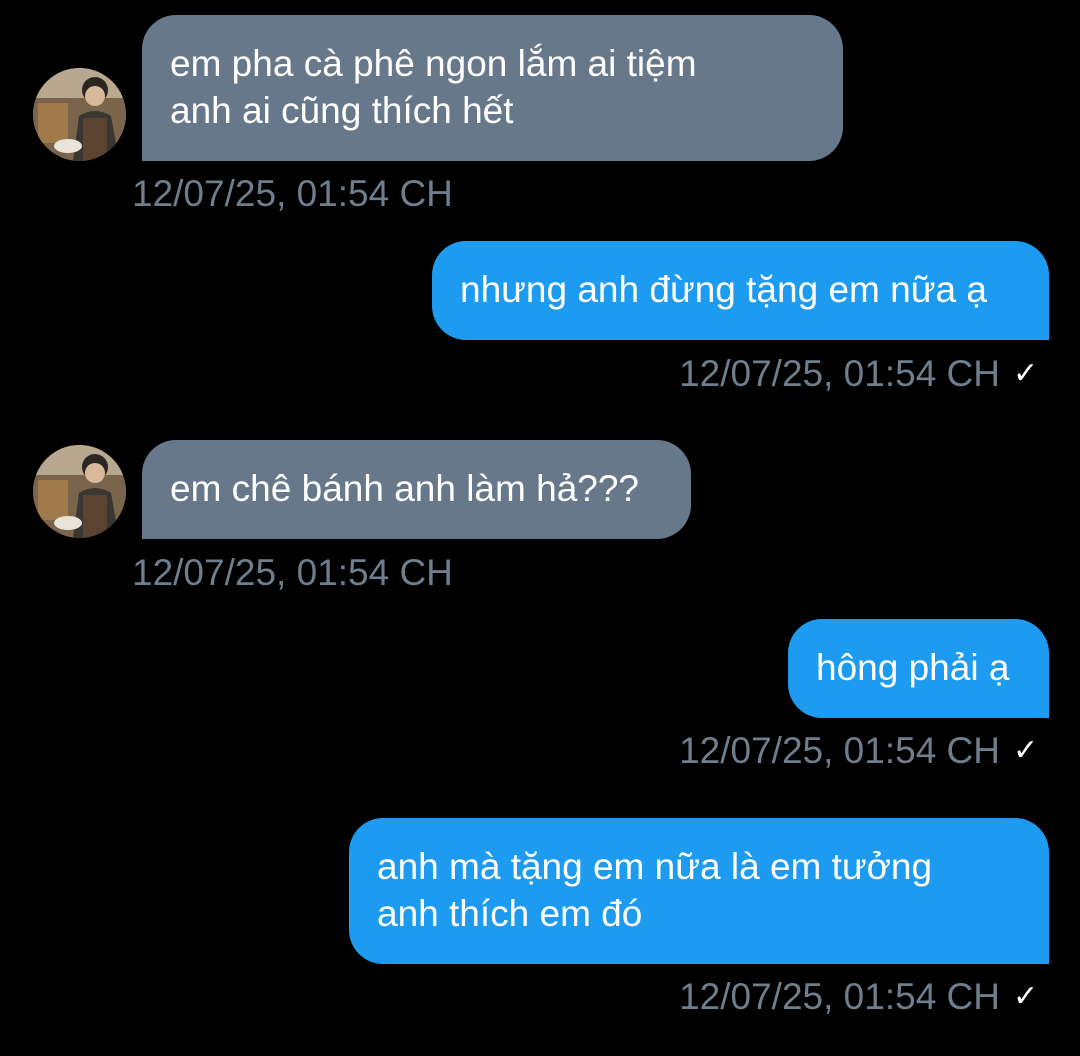  What do you see at coordinates (416, 489) in the screenshot?
I see `message-bubble-incoming: em chê bánh anh làm hả???` at bounding box center [416, 489].